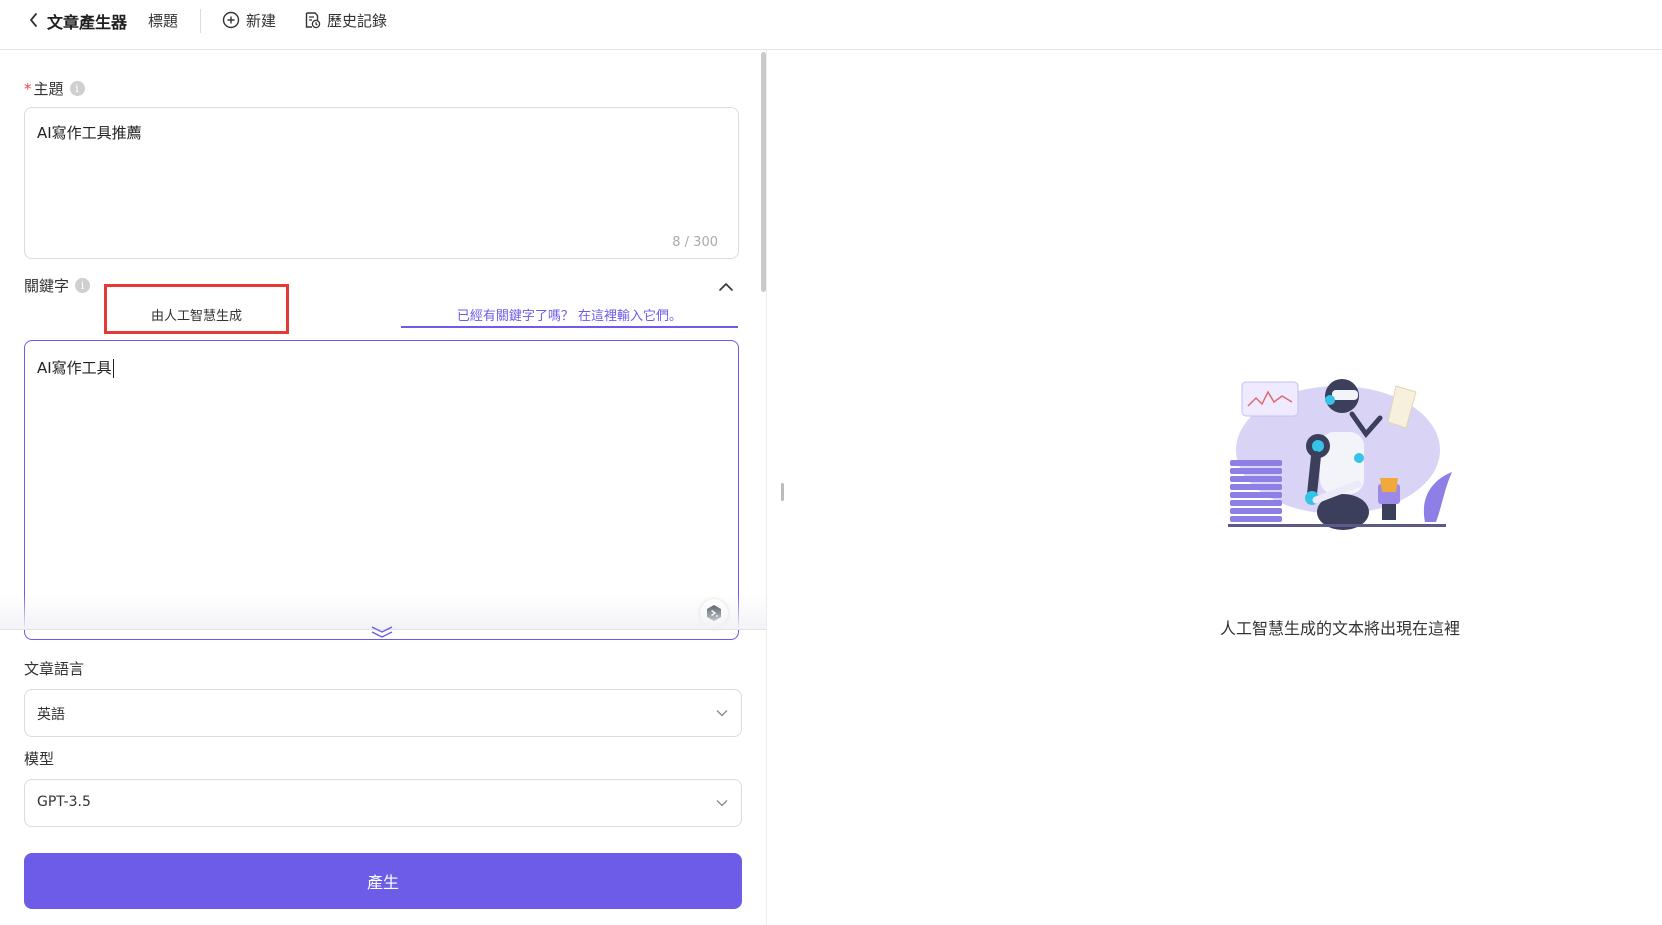 The image size is (1662, 925). What do you see at coordinates (87, 22) in the screenshot?
I see `app-title: 文章產生器` at bounding box center [87, 22].